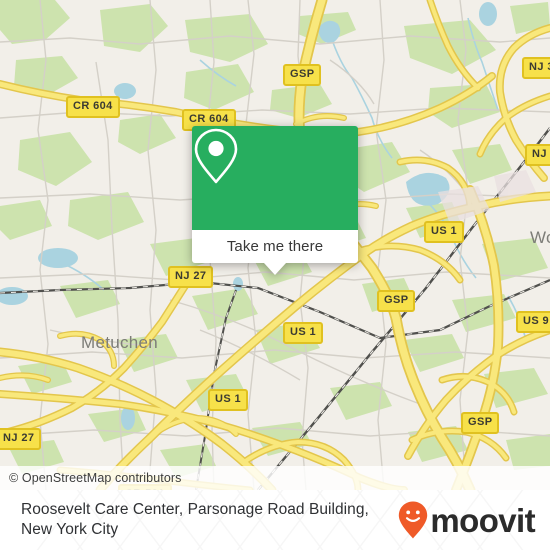  What do you see at coordinates (216, 156) in the screenshot?
I see `map-pin-icon` at bounding box center [216, 156].